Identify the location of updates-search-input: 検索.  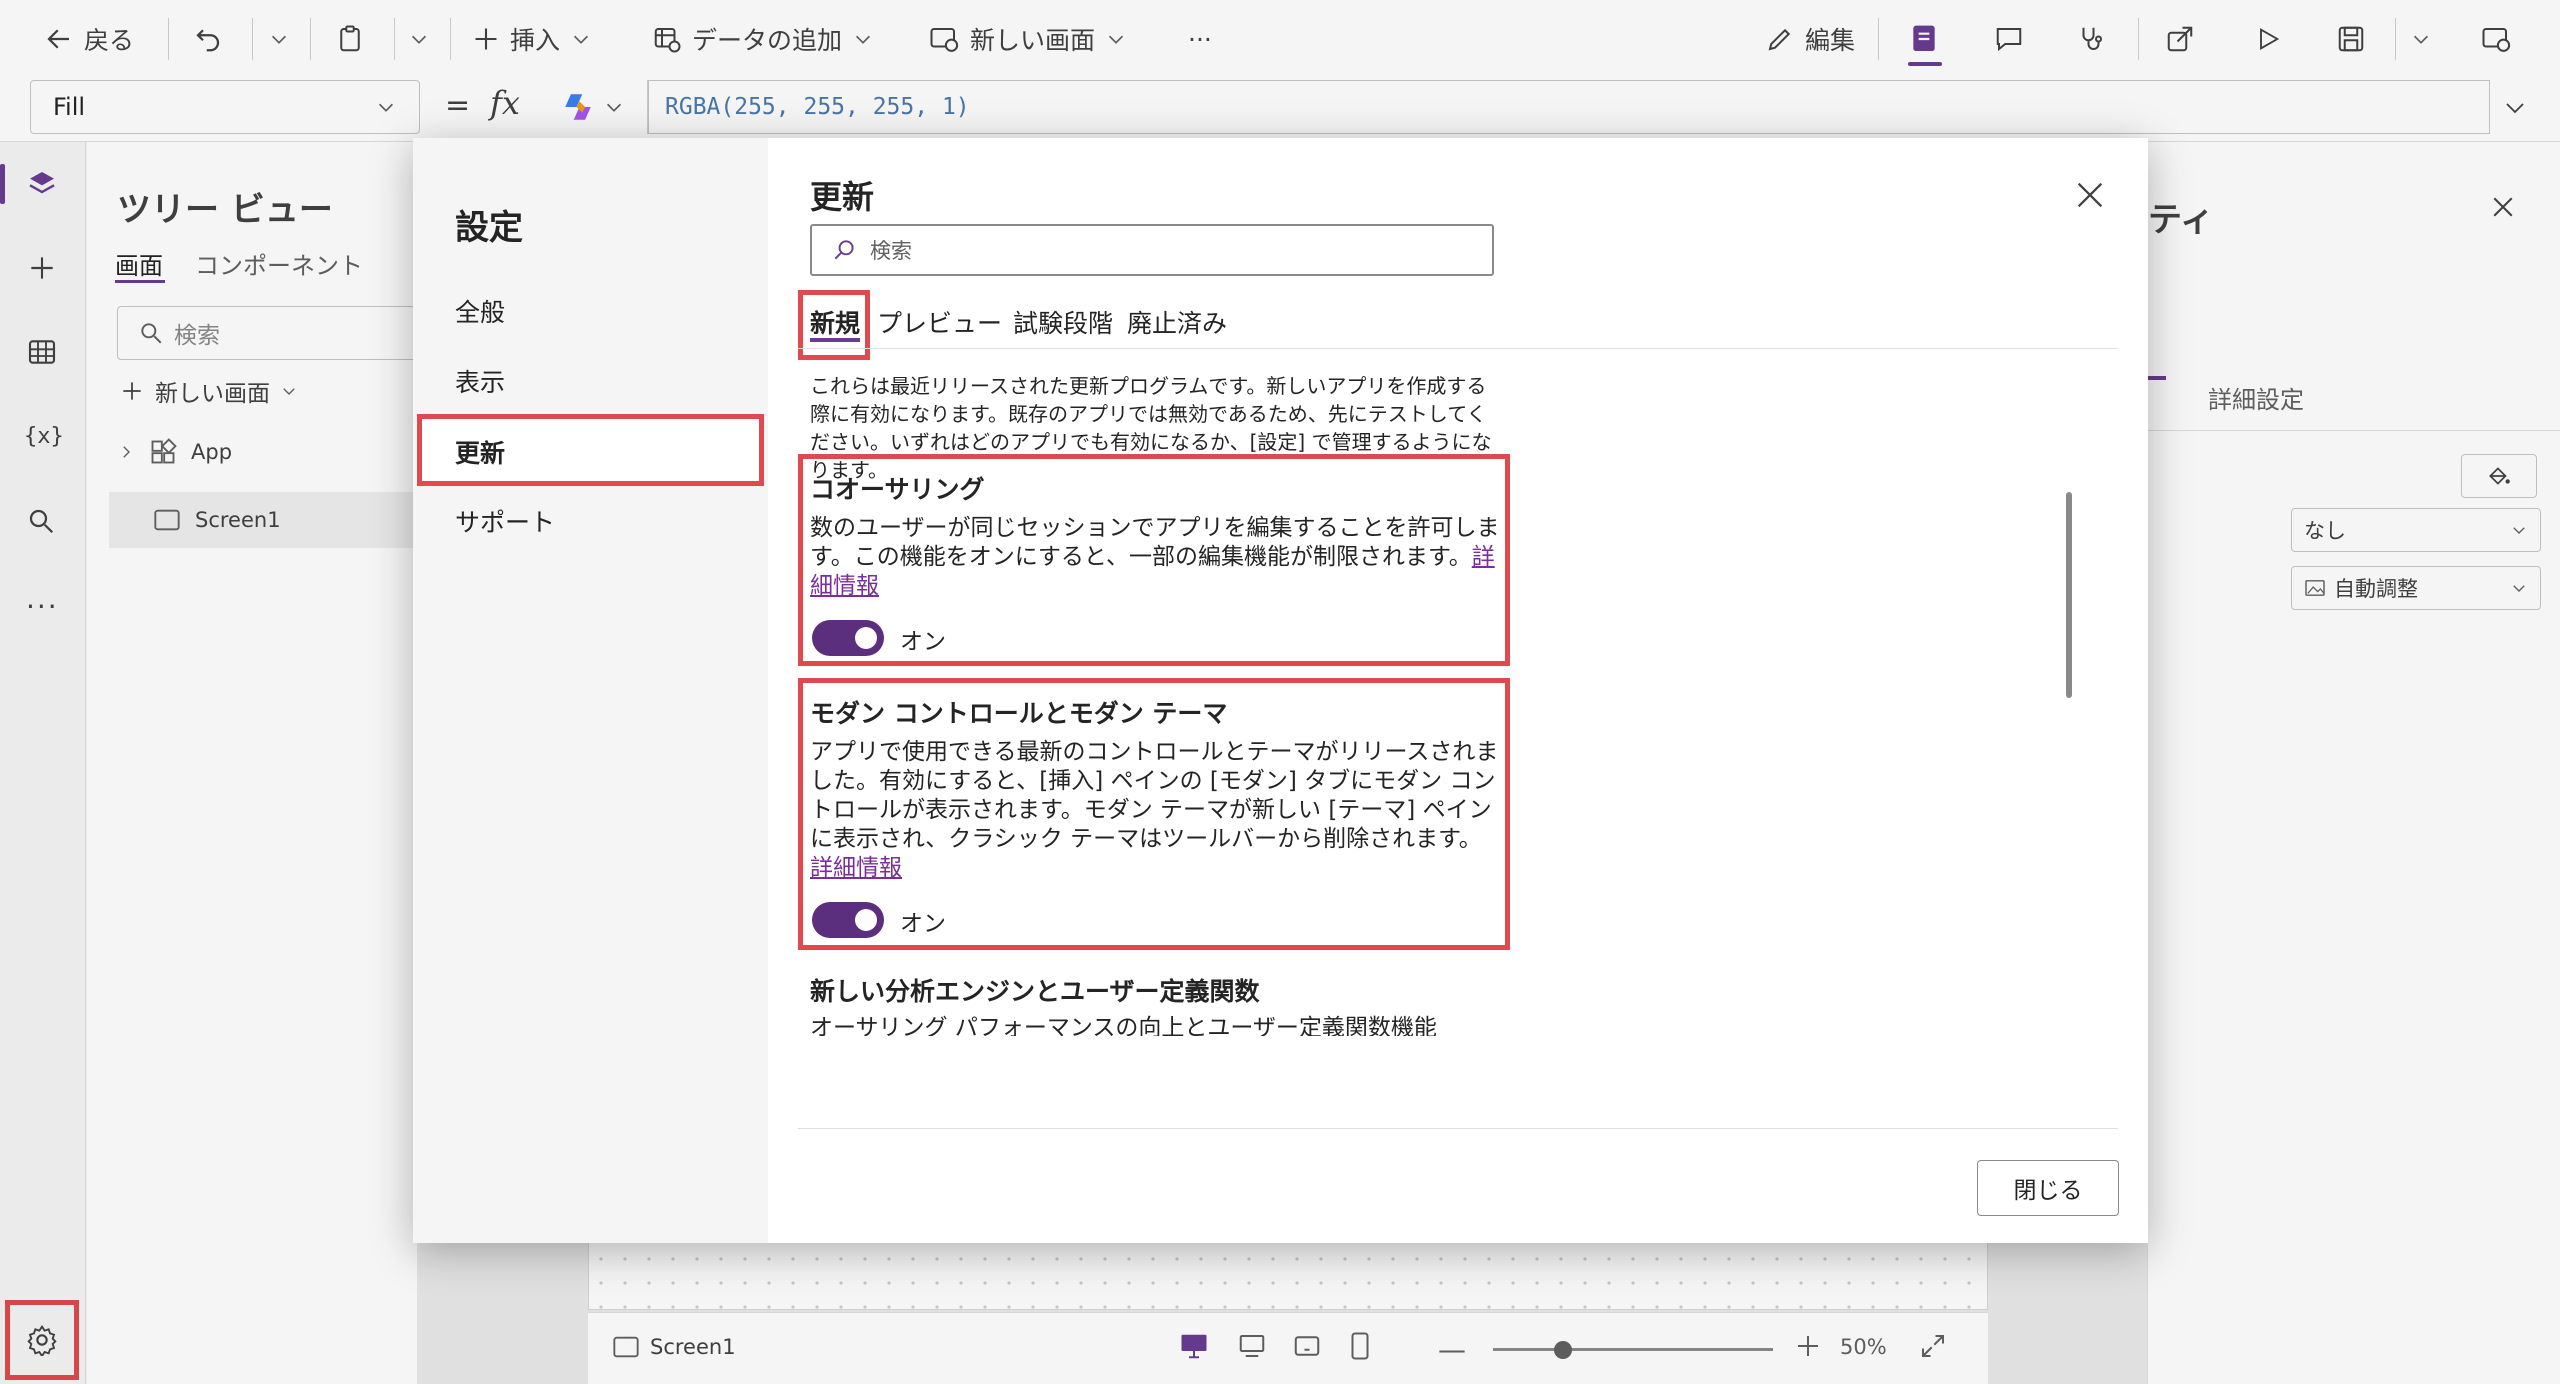
(1152, 250).